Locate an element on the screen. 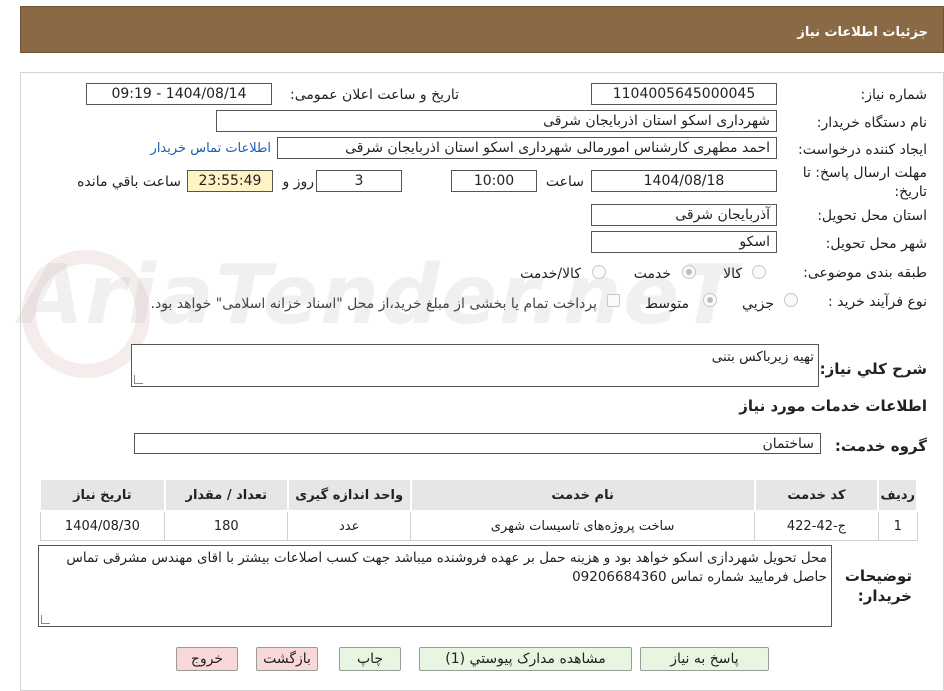 This screenshot has width=944, height=691. remaining-time-field: 23:55:49 is located at coordinates (230, 181).